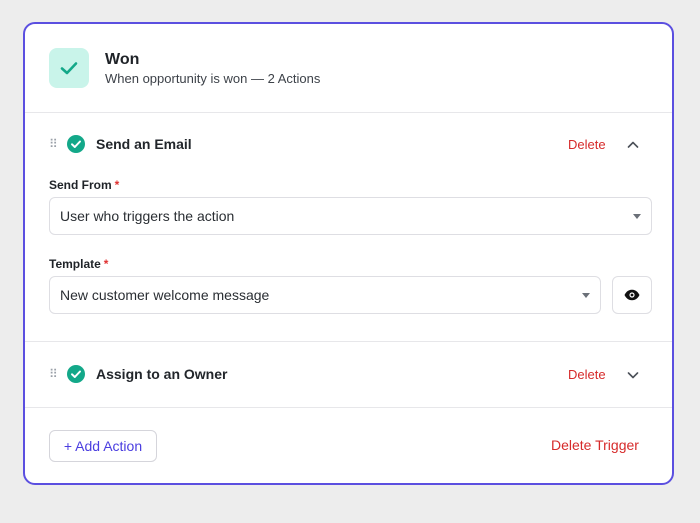 This screenshot has width=700, height=523. Describe the element at coordinates (325, 295) in the screenshot. I see `template-select: New customer welcome message` at that location.